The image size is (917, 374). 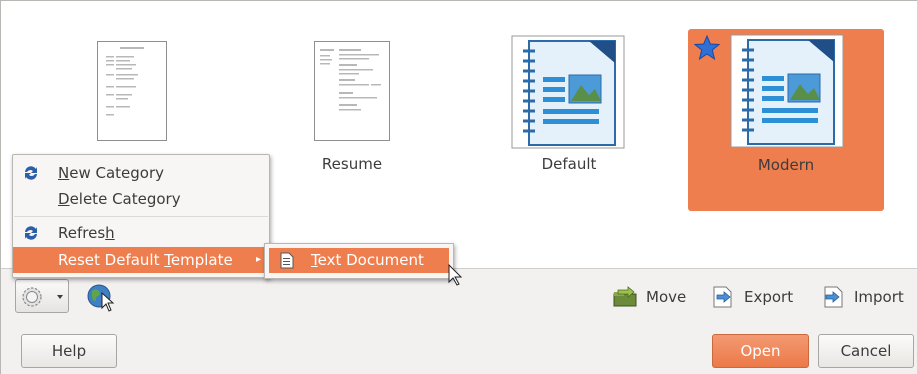 I want to click on template-tile-default: Default, so click(x=569, y=101).